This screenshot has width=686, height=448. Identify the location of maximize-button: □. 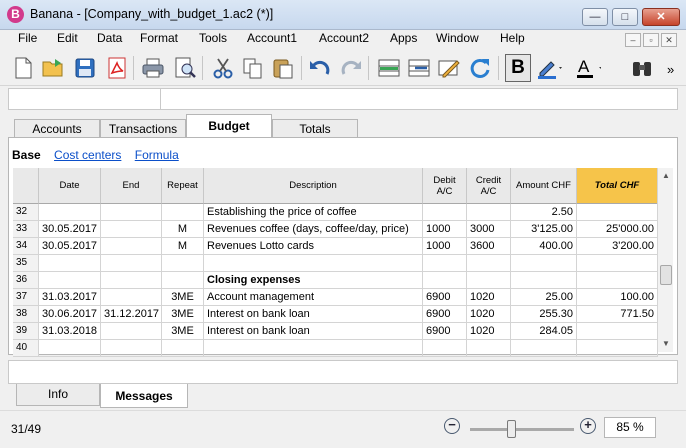
(625, 17).